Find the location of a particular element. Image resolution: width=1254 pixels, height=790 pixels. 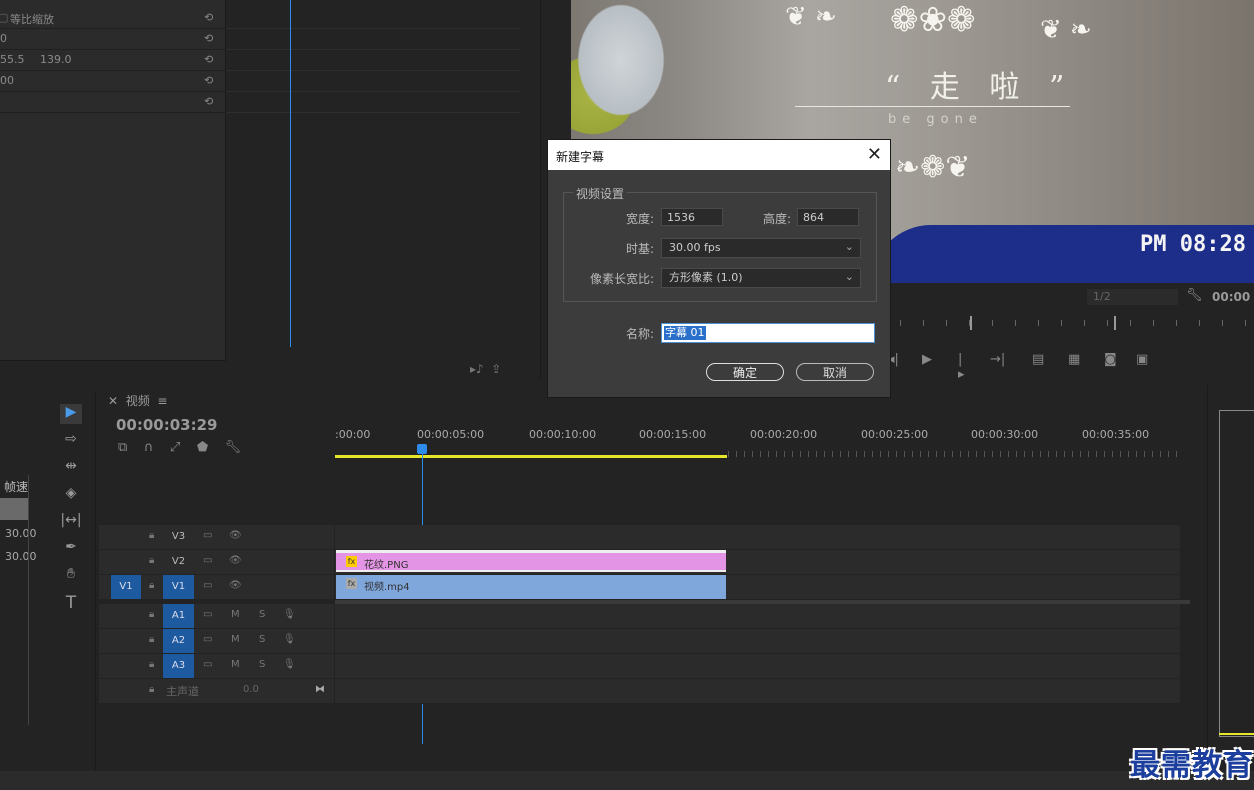

pixel-aspect-select: 方形像素 (1.0) ⌄ is located at coordinates (761, 278).